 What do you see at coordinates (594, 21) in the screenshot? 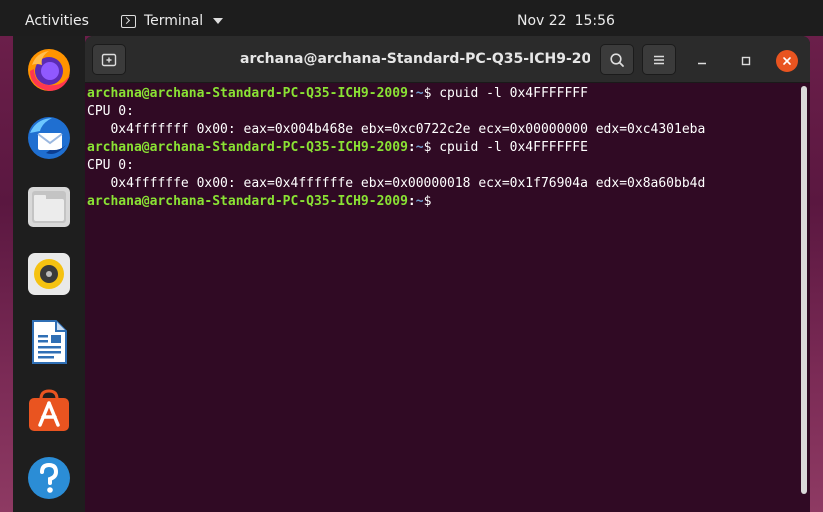
I see `clock-time: 15:56` at bounding box center [594, 21].